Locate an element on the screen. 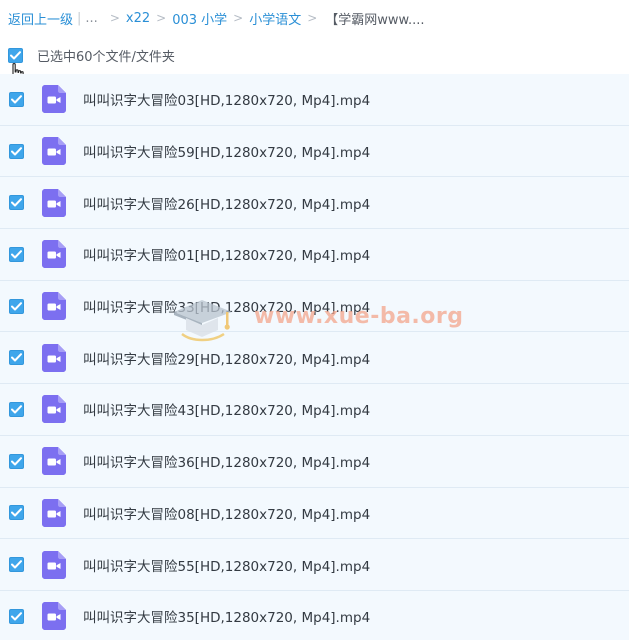 Image resolution: width=629 pixels, height=640 pixels. file-row: 叫叫识字大冒险26[HD,1280x720, Mp4].mp4 is located at coordinates (314, 203).